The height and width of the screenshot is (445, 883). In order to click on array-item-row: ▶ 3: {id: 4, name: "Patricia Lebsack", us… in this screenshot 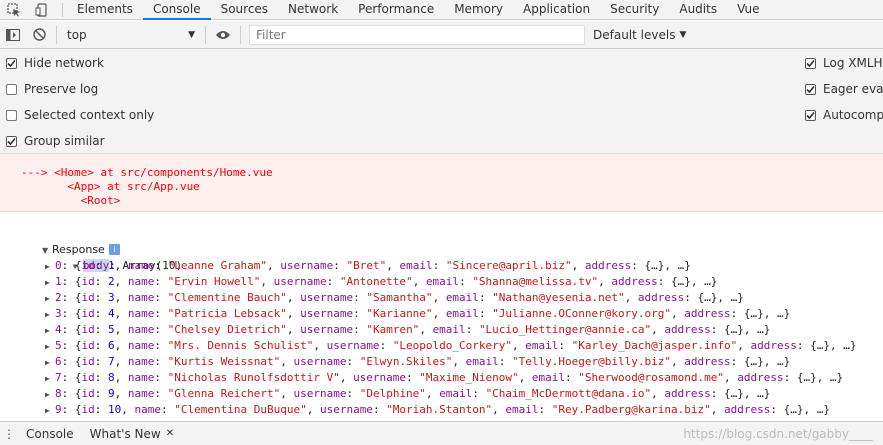, I will do `click(441, 314)`.